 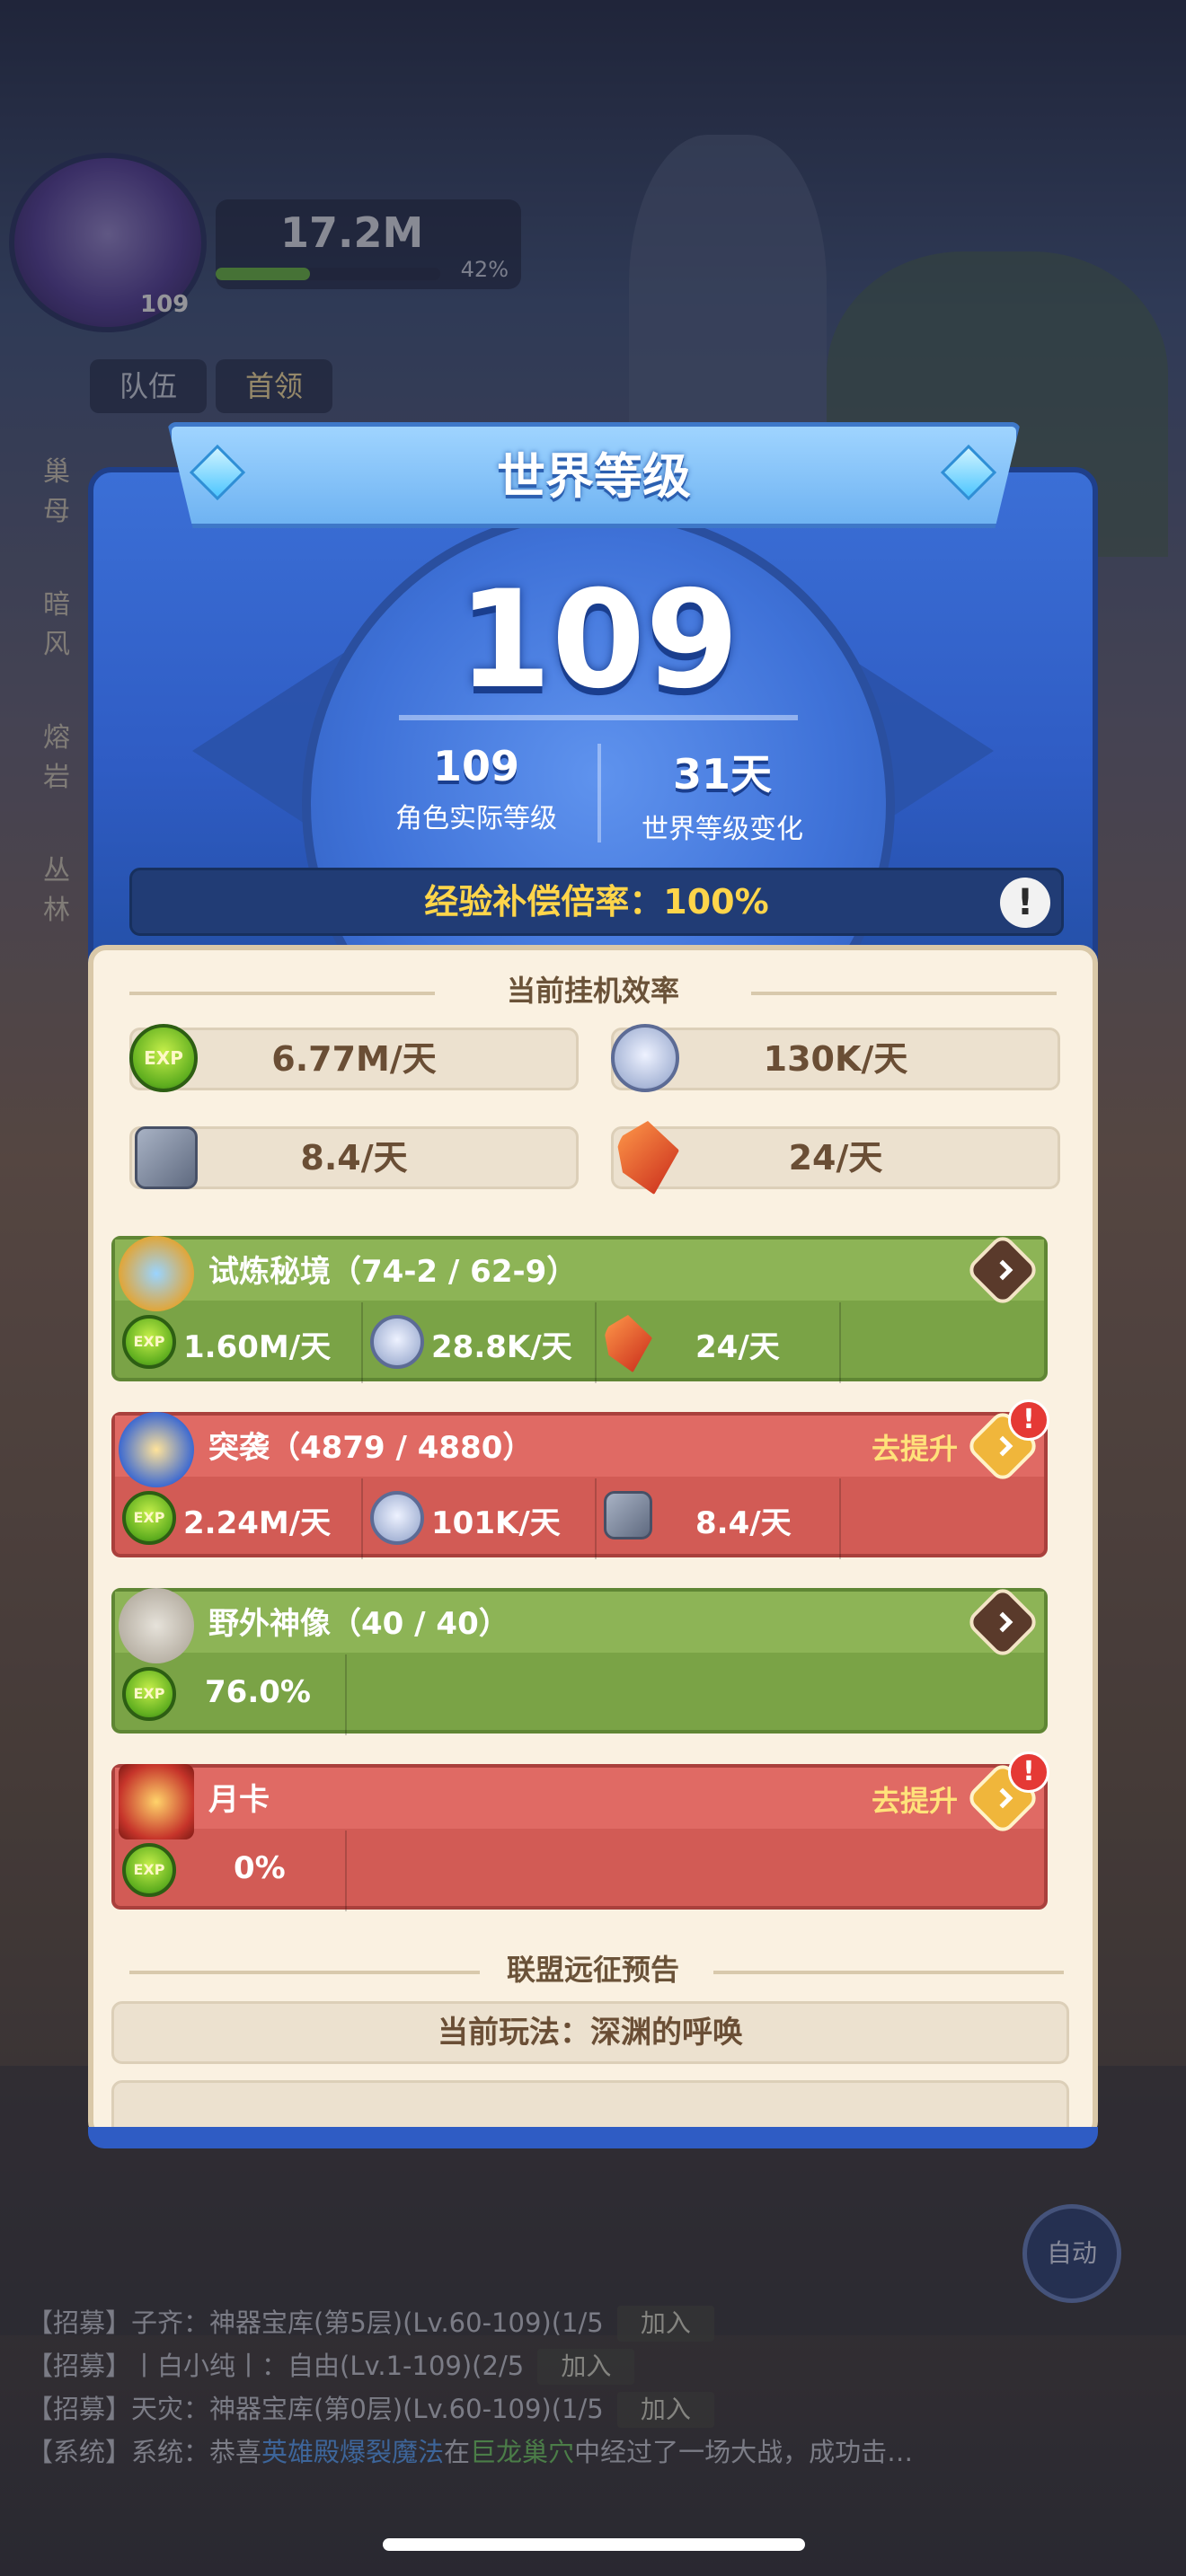 I want to click on level-change-value: 31天, so click(x=722, y=774).